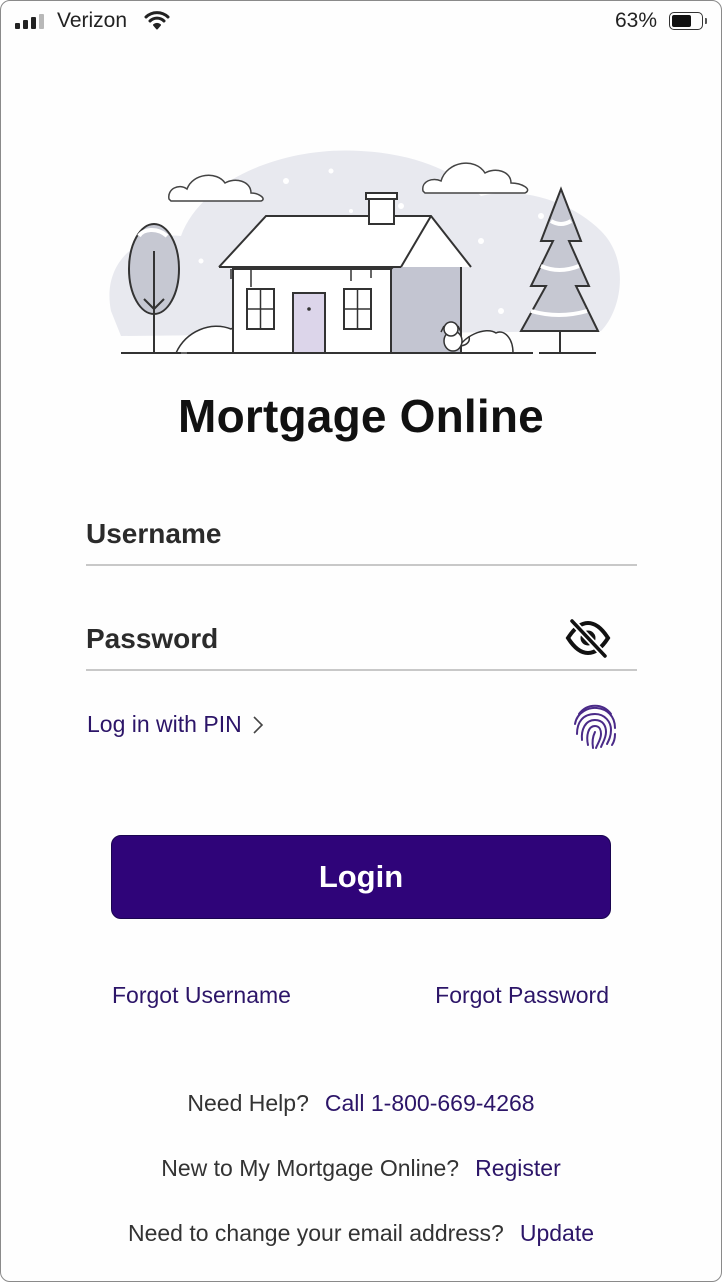 The width and height of the screenshot is (722, 1282). I want to click on battery-icon, so click(688, 21).